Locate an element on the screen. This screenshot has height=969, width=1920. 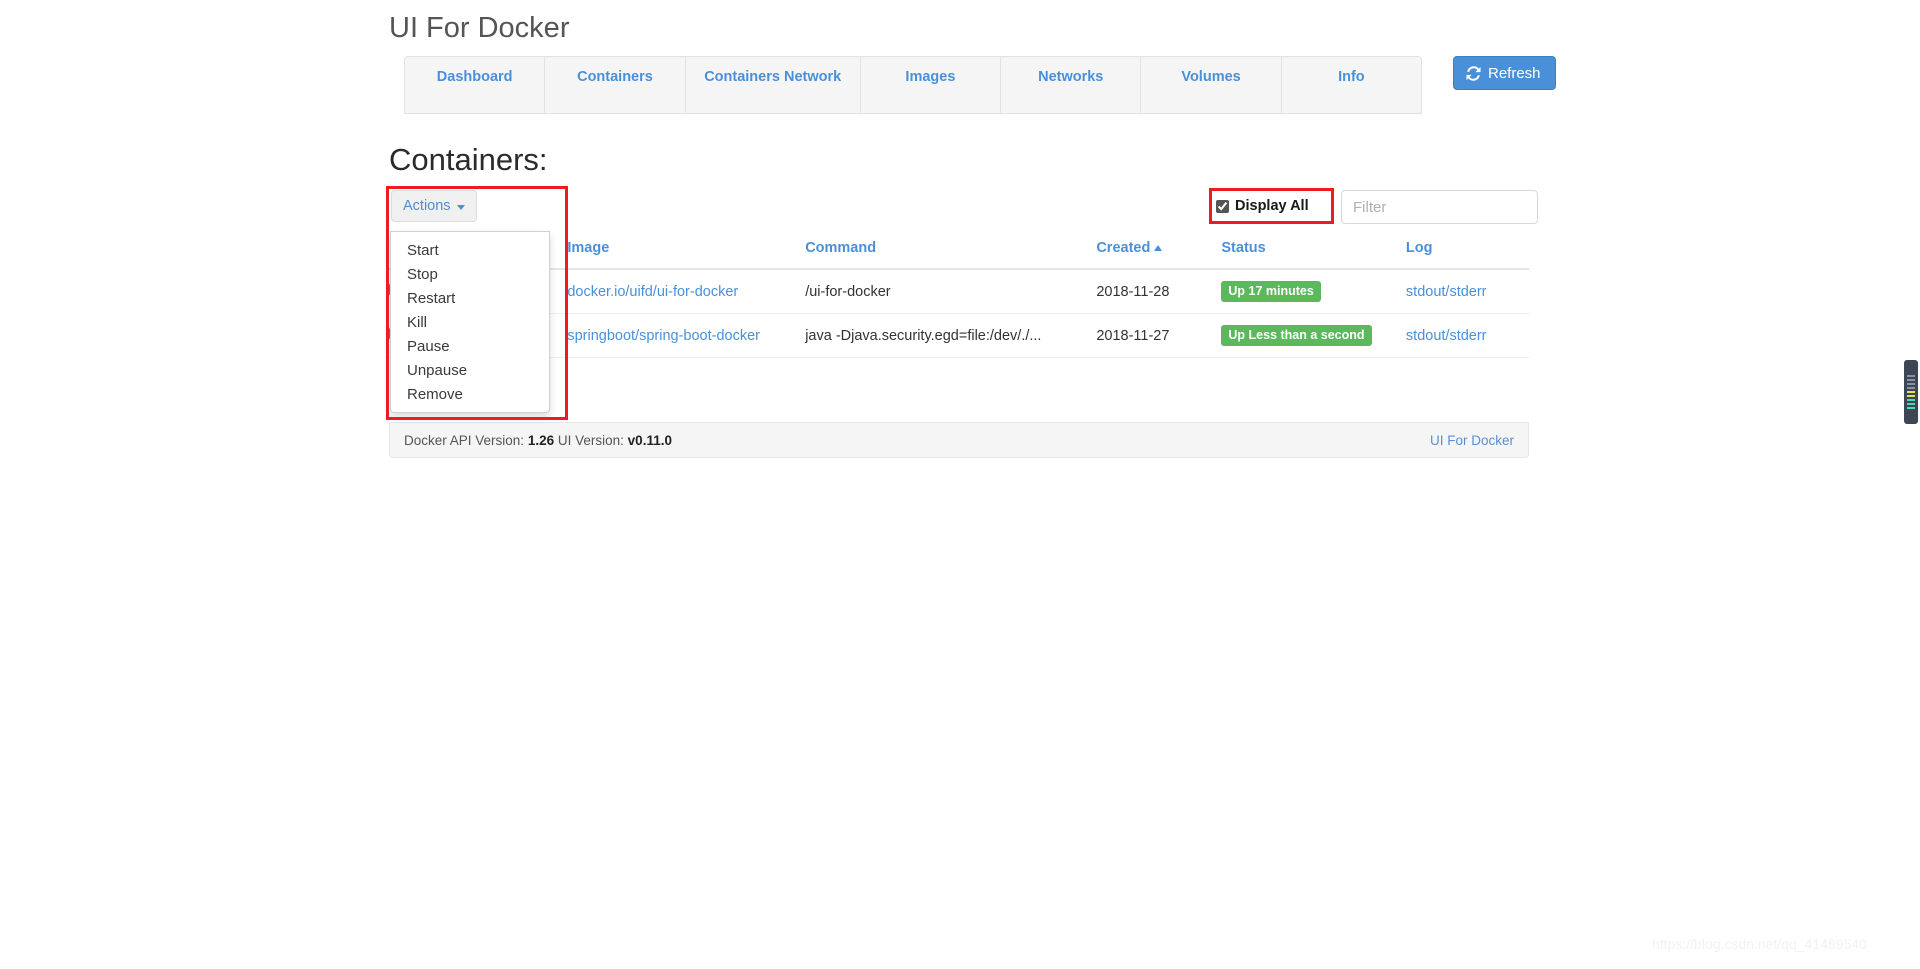
tab-volumes: Volumes is located at coordinates (1211, 85).